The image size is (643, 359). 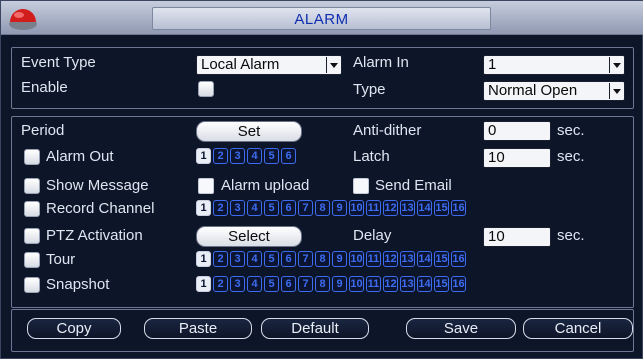 I want to click on event-type-label: Event Type, so click(x=58, y=62).